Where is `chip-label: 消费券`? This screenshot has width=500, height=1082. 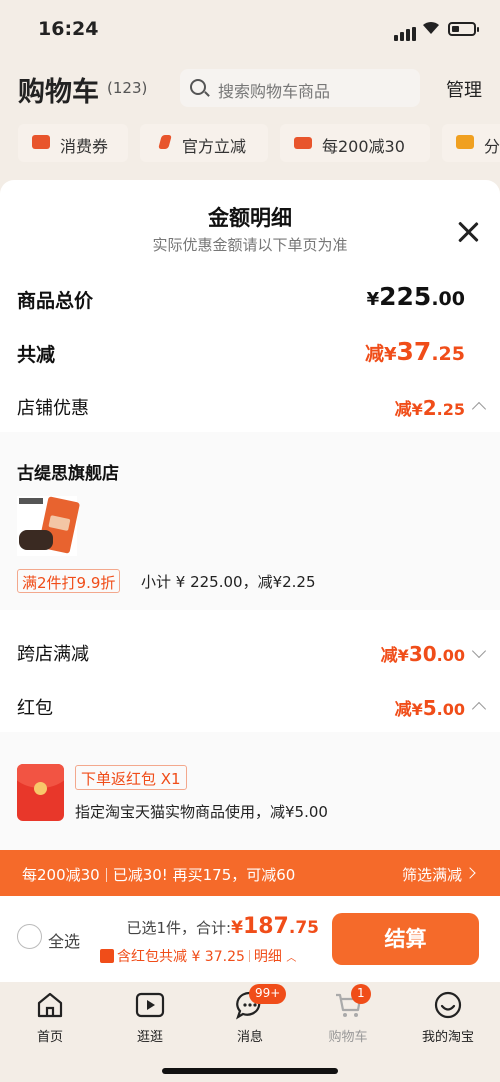 chip-label: 消费券 is located at coordinates (84, 146).